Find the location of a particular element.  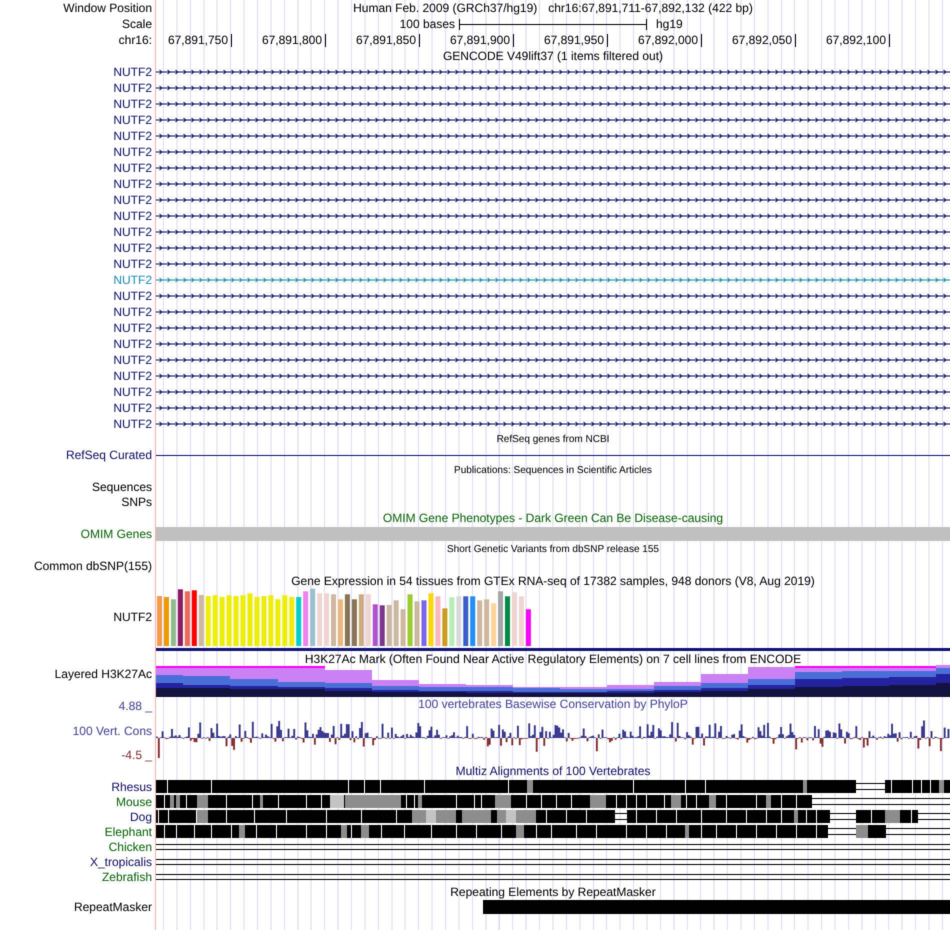

track-title: H3K27Ac Mark (Often Found Near Active Regulatory Elements) on 7 cell lines from ENCODE is located at coordinates (553, 659).